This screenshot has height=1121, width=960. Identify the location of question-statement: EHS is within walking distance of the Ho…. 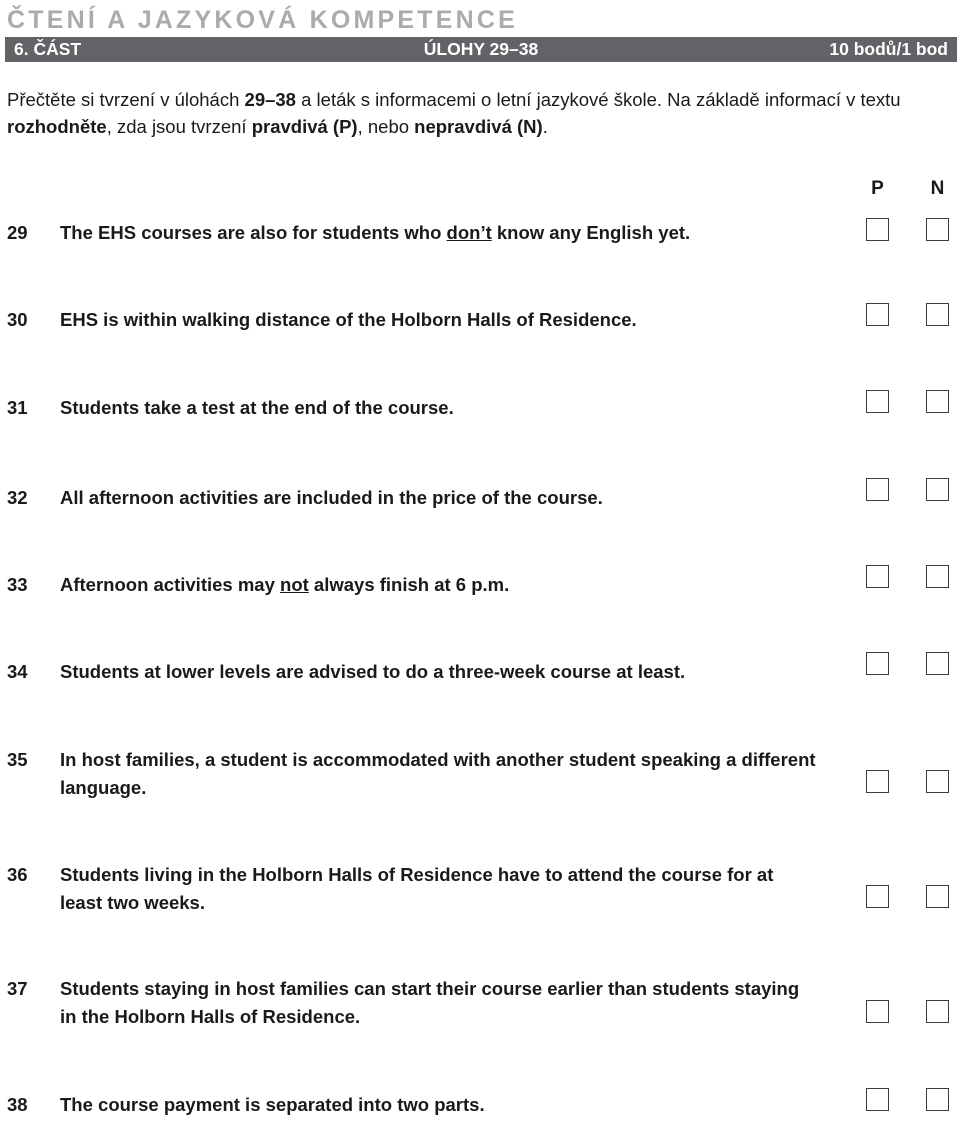
(455, 320).